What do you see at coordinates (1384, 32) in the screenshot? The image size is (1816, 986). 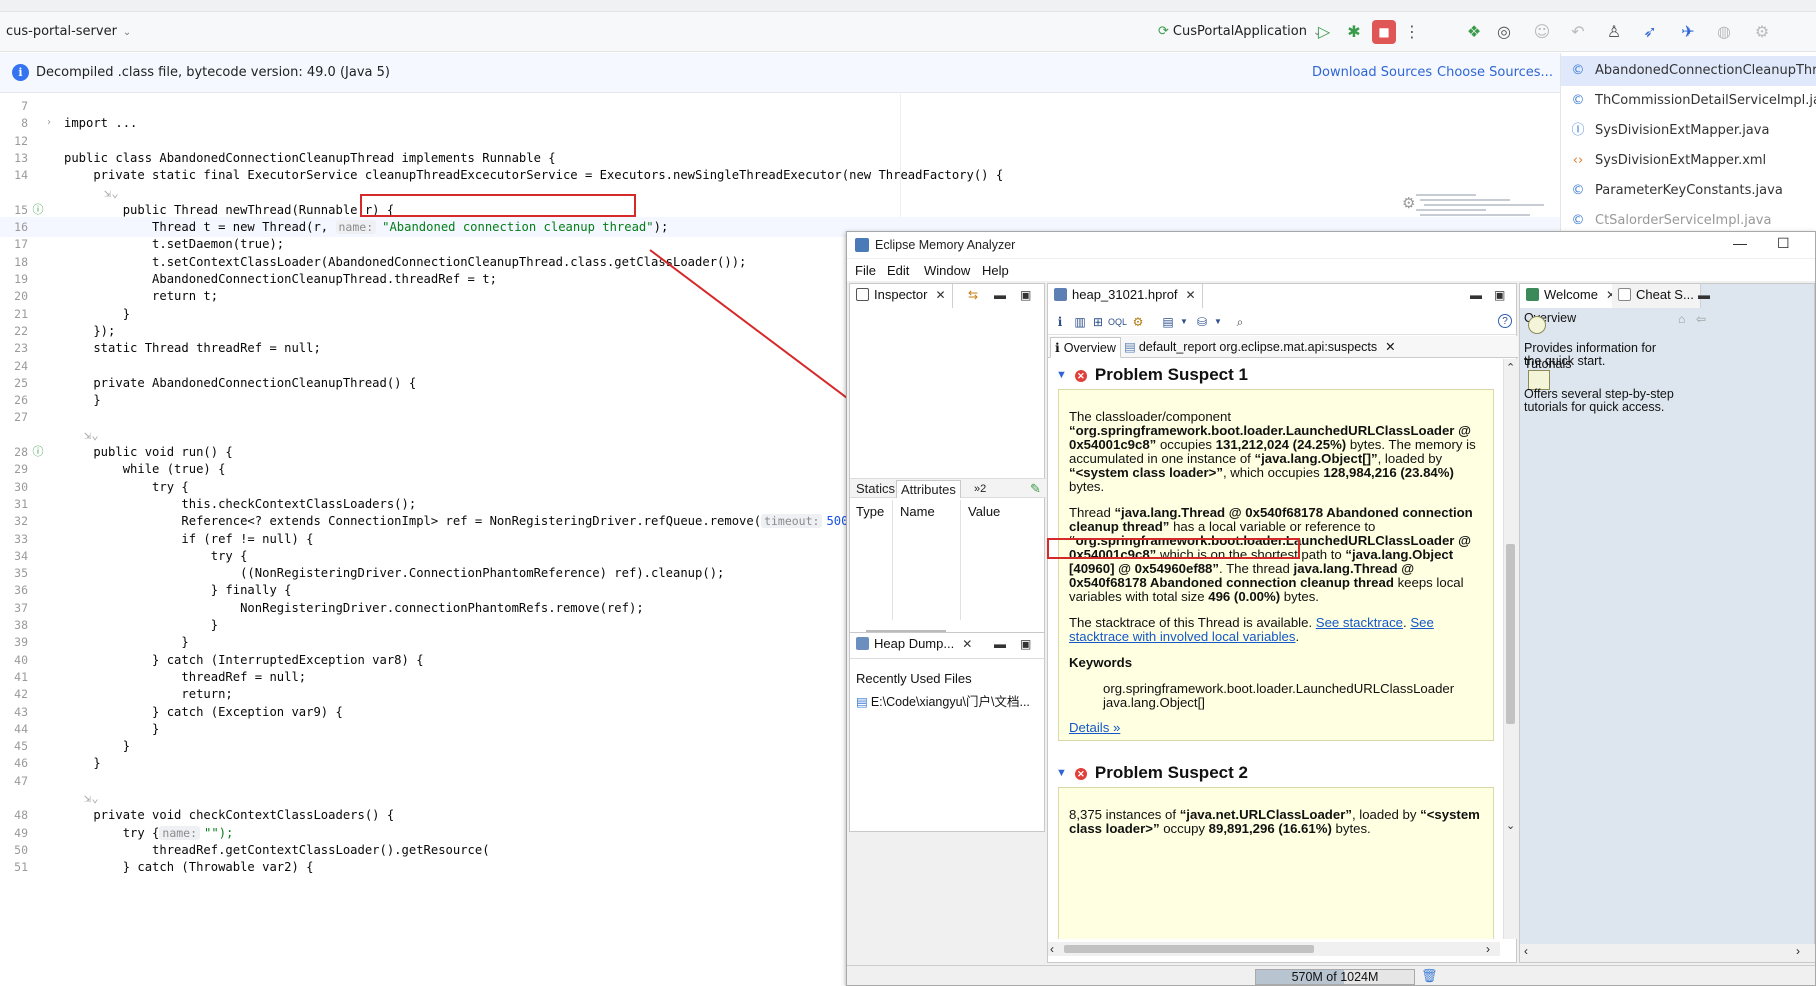 I see `stop-icon: ■` at bounding box center [1384, 32].